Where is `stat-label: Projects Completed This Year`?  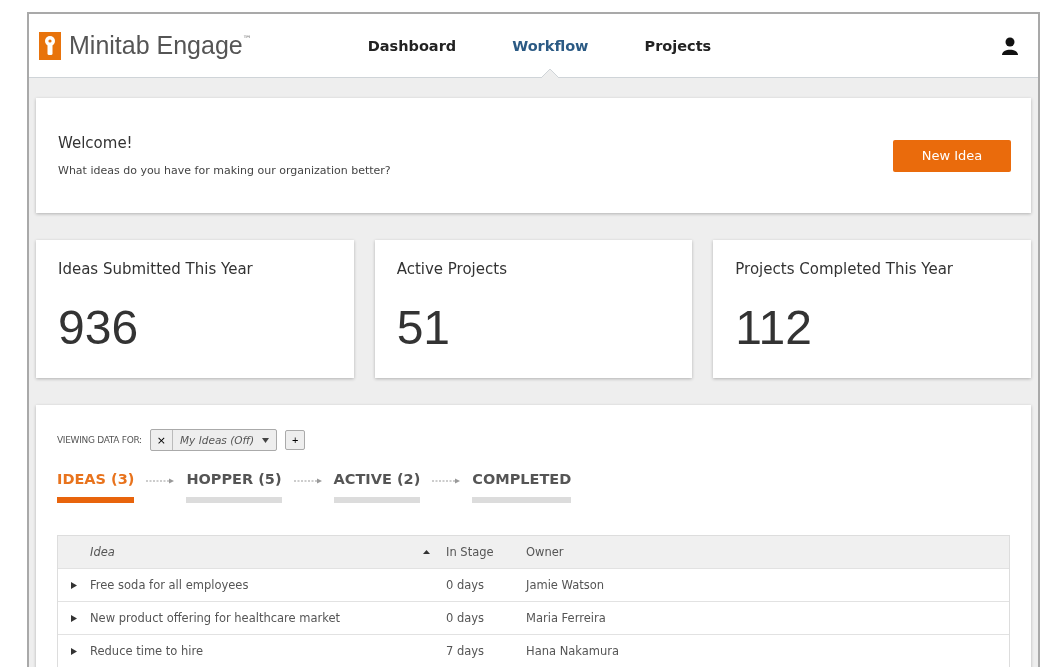
stat-label: Projects Completed This Year is located at coordinates (844, 269).